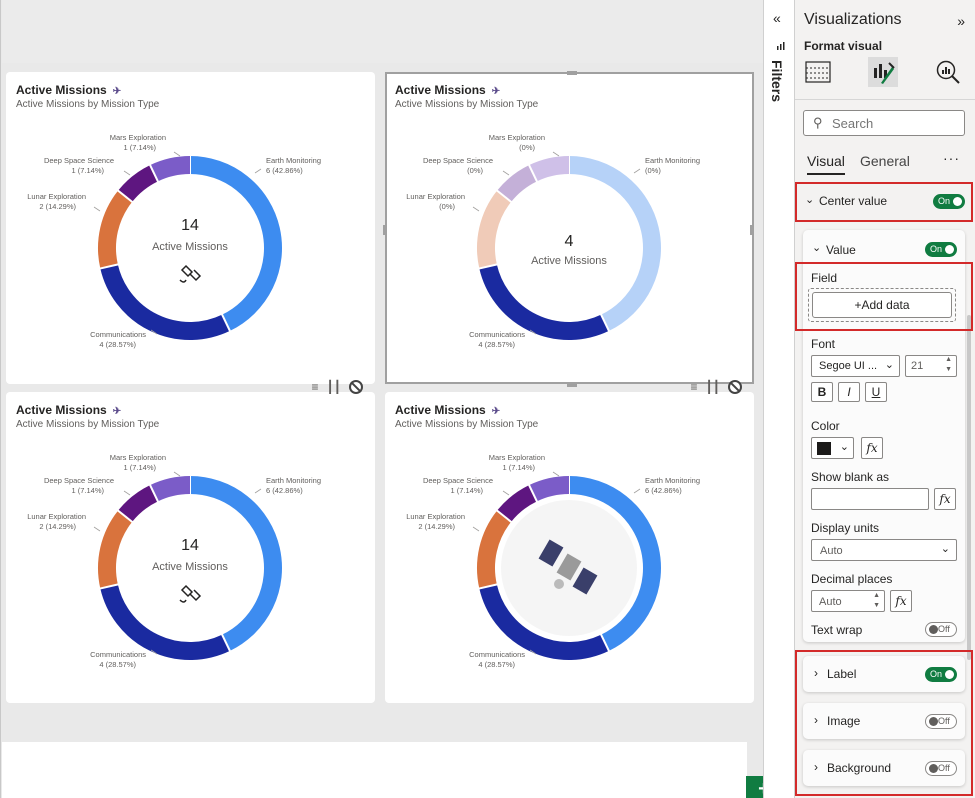 Image resolution: width=975 pixels, height=798 pixels. What do you see at coordinates (876, 392) in the screenshot?
I see `underline-button: U` at bounding box center [876, 392].